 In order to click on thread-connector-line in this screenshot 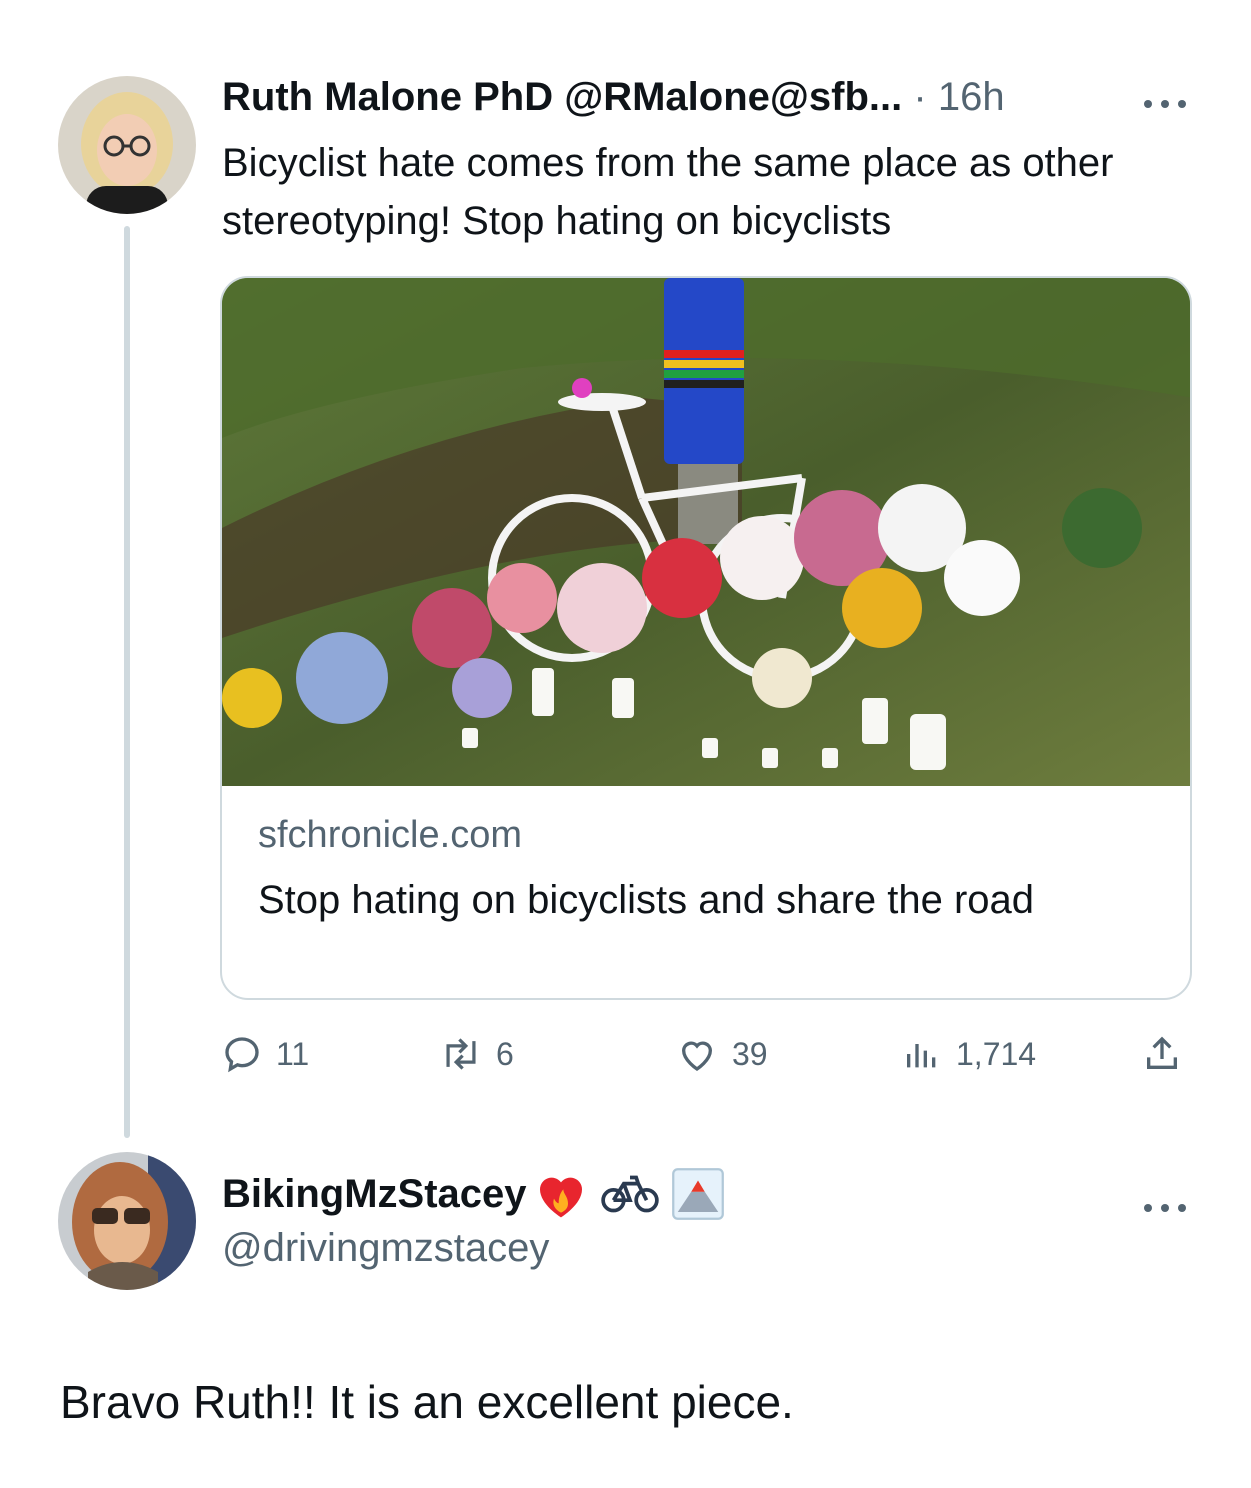, I will do `click(127, 682)`.